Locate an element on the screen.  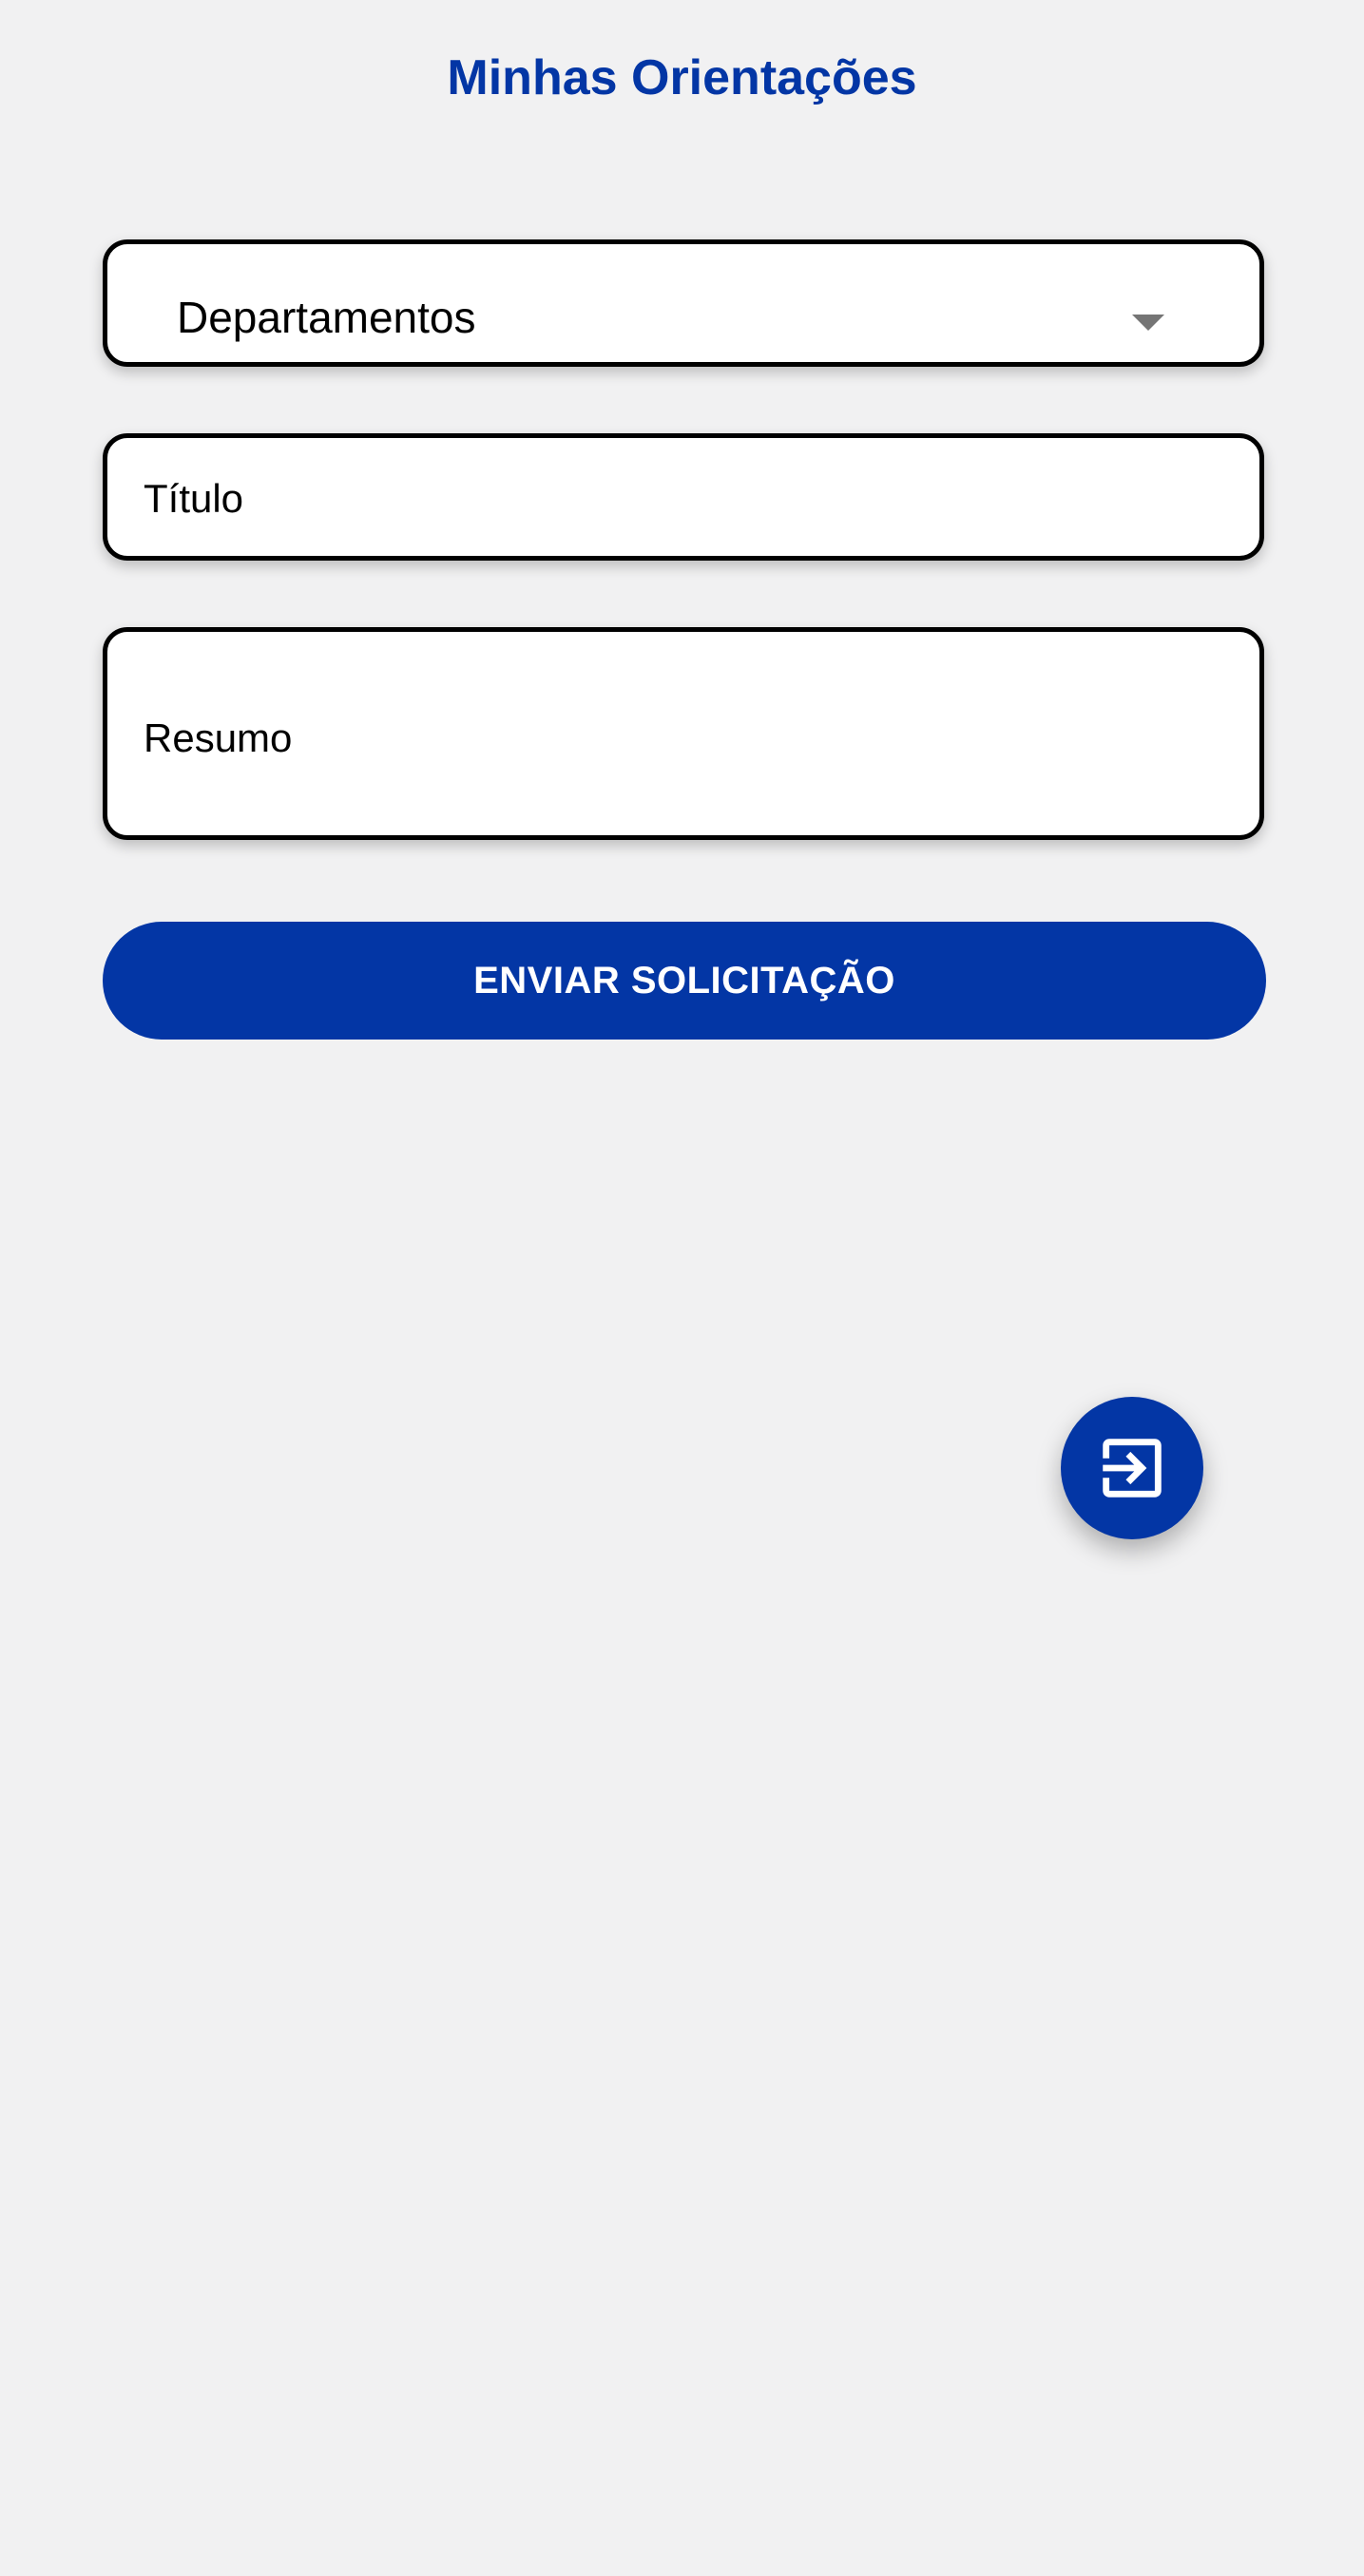
dropdown-arrow-icon is located at coordinates (1148, 323).